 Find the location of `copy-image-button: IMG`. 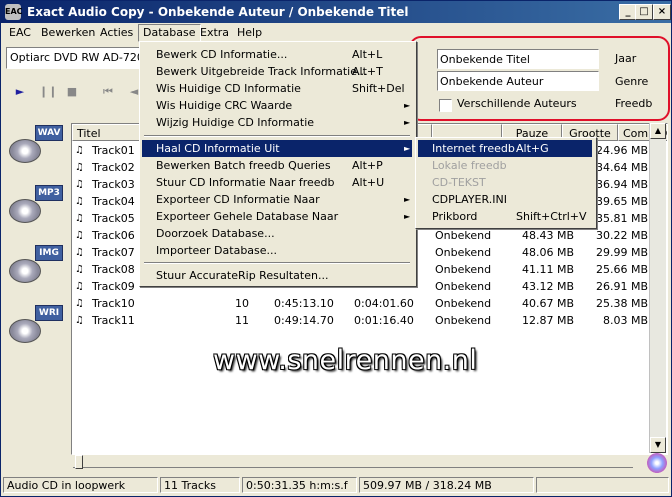

copy-image-button: IMG is located at coordinates (35, 267).